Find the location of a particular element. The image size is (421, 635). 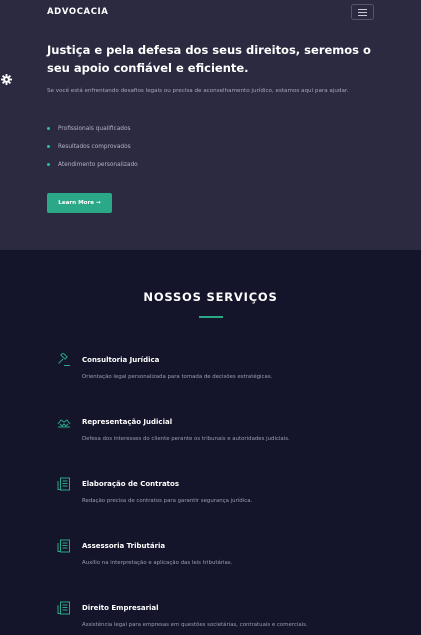

menu-toggle-button is located at coordinates (362, 12).